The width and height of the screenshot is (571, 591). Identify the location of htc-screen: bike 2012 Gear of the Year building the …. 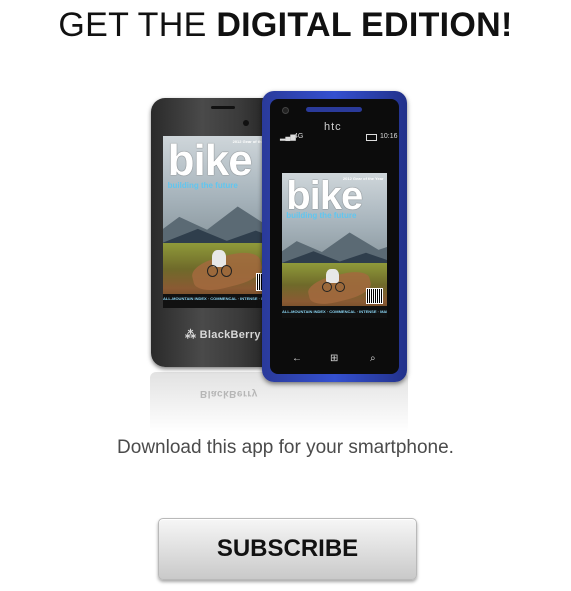
(334, 245).